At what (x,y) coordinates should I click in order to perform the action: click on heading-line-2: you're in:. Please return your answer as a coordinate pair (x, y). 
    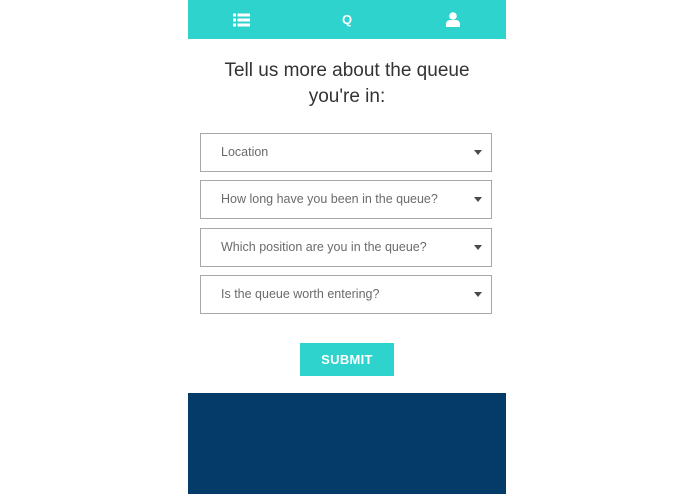
    Looking at the image, I should click on (347, 96).